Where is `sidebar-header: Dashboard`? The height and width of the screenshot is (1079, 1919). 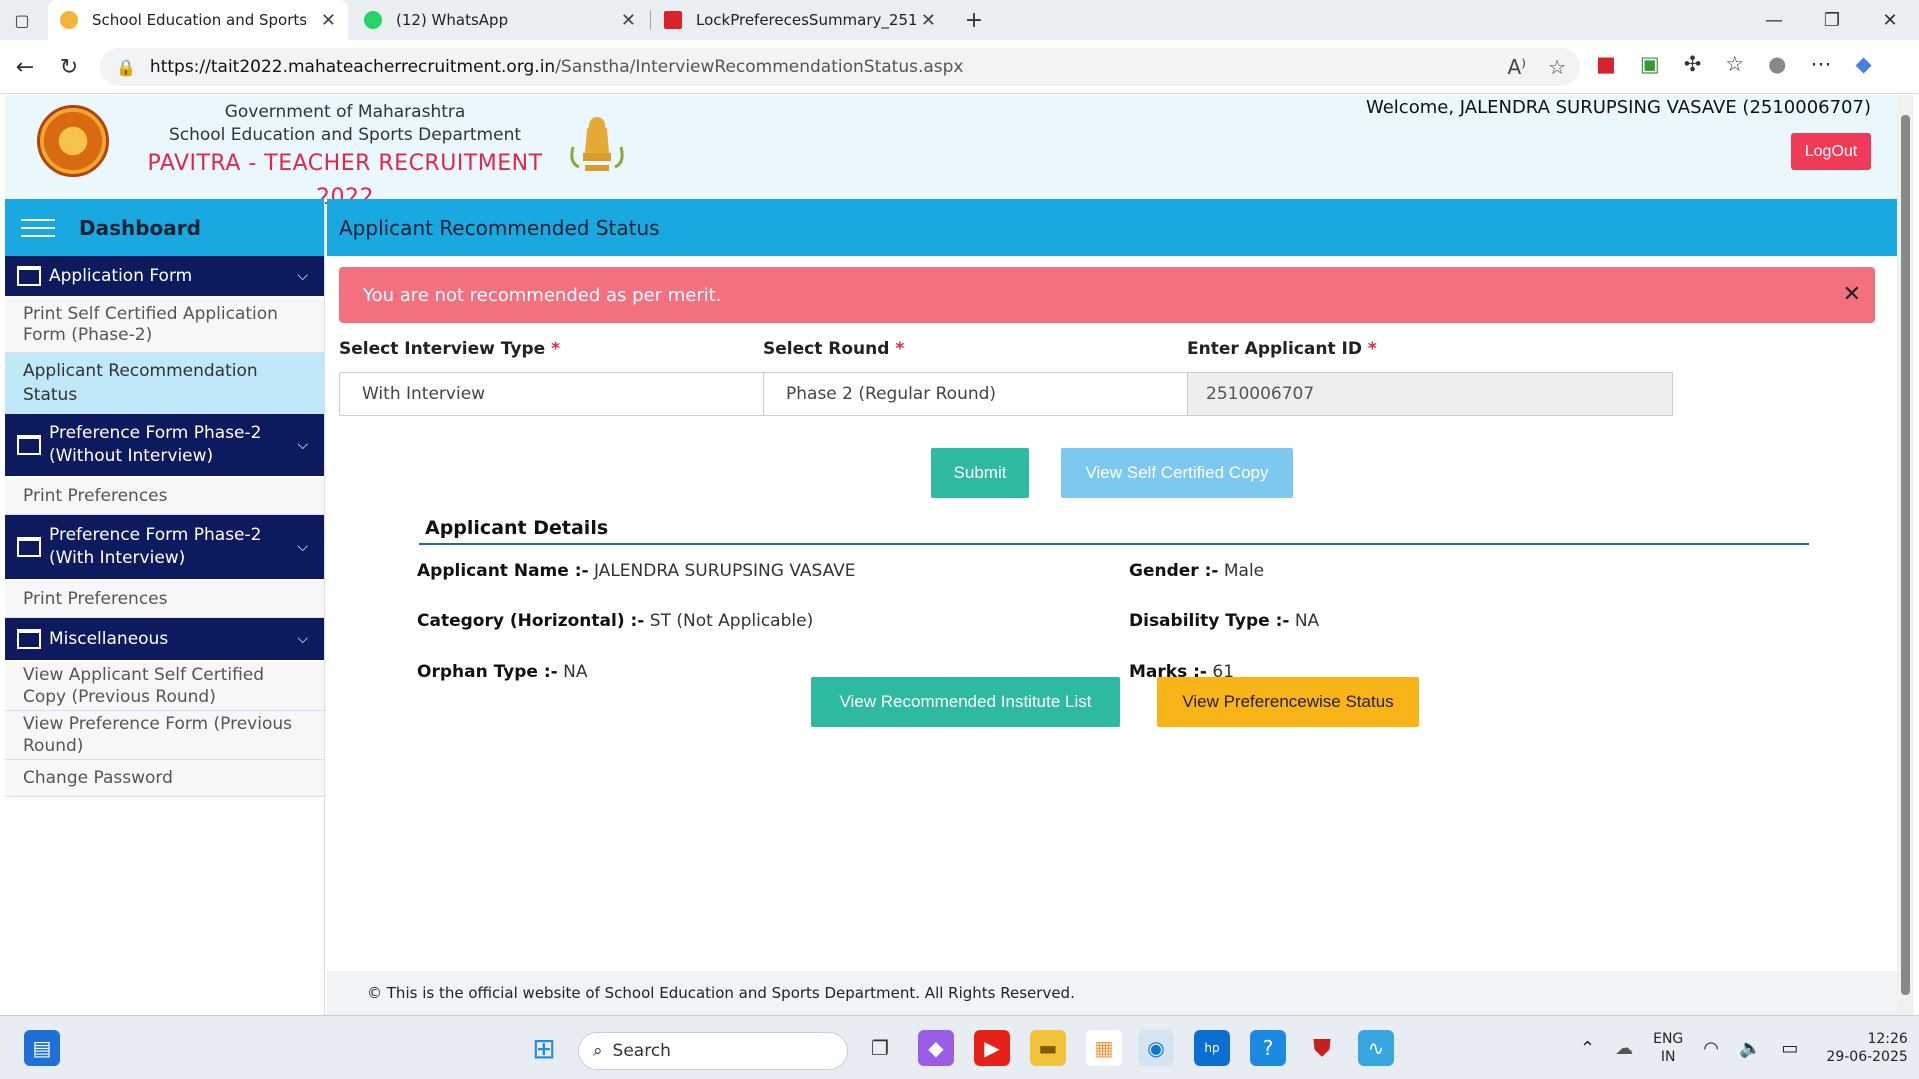 sidebar-header: Dashboard is located at coordinates (164, 227).